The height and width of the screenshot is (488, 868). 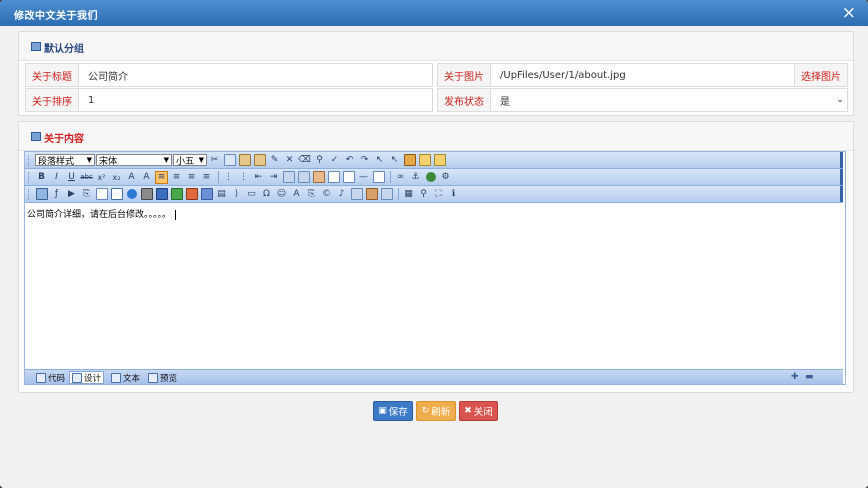 What do you see at coordinates (849, 13) in the screenshot?
I see `close-icon: ×` at bounding box center [849, 13].